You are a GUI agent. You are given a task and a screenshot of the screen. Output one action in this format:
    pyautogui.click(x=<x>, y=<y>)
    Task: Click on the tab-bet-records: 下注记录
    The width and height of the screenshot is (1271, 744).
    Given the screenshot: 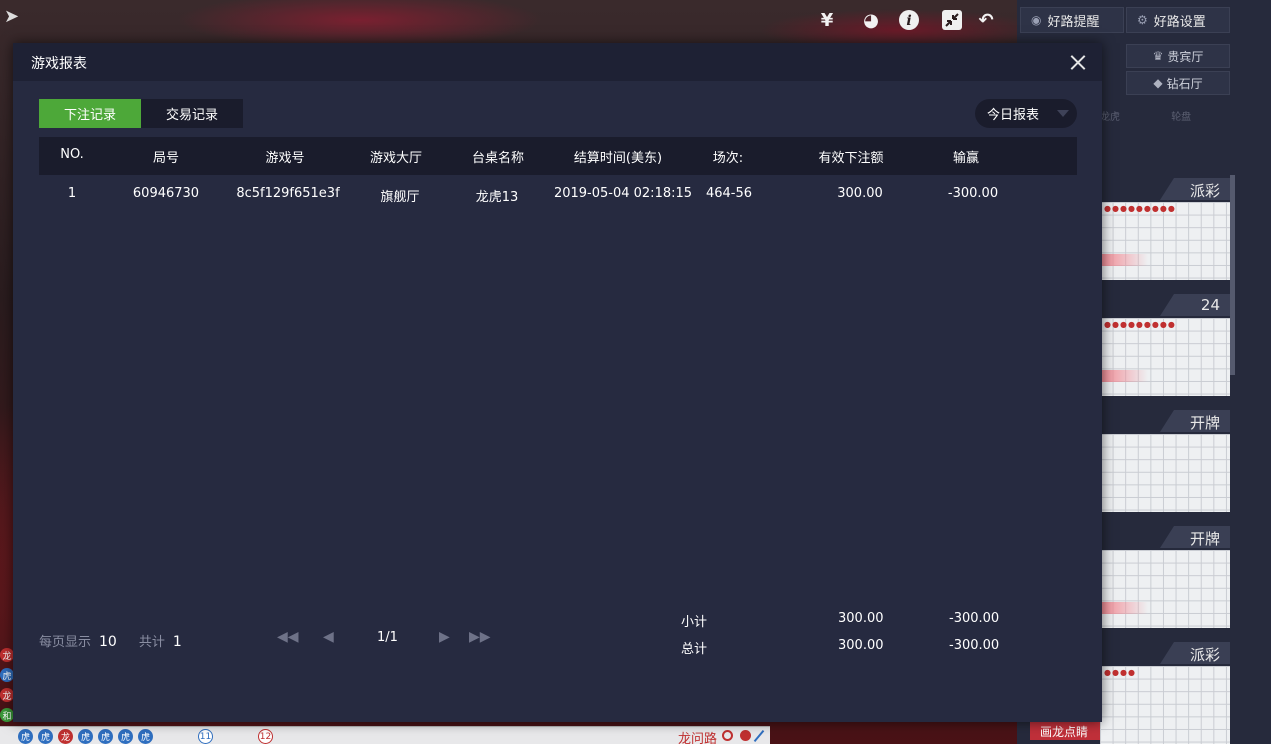 What is the action you would take?
    pyautogui.click(x=90, y=113)
    